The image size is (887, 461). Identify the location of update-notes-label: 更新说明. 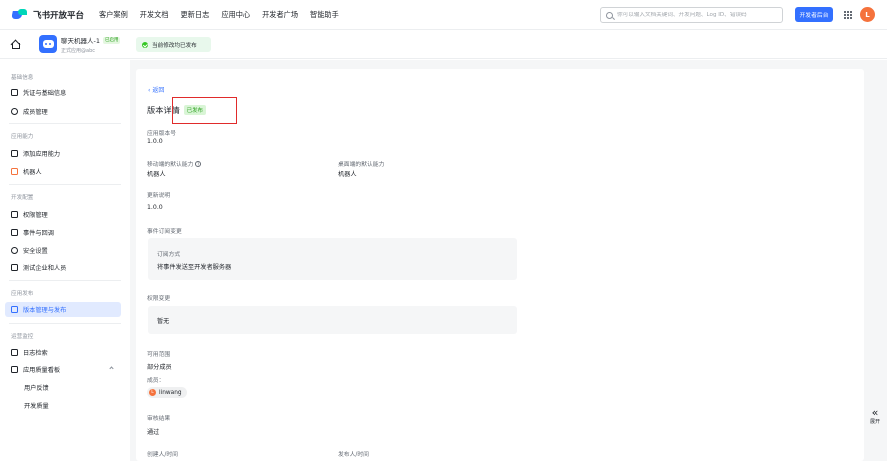
(159, 196).